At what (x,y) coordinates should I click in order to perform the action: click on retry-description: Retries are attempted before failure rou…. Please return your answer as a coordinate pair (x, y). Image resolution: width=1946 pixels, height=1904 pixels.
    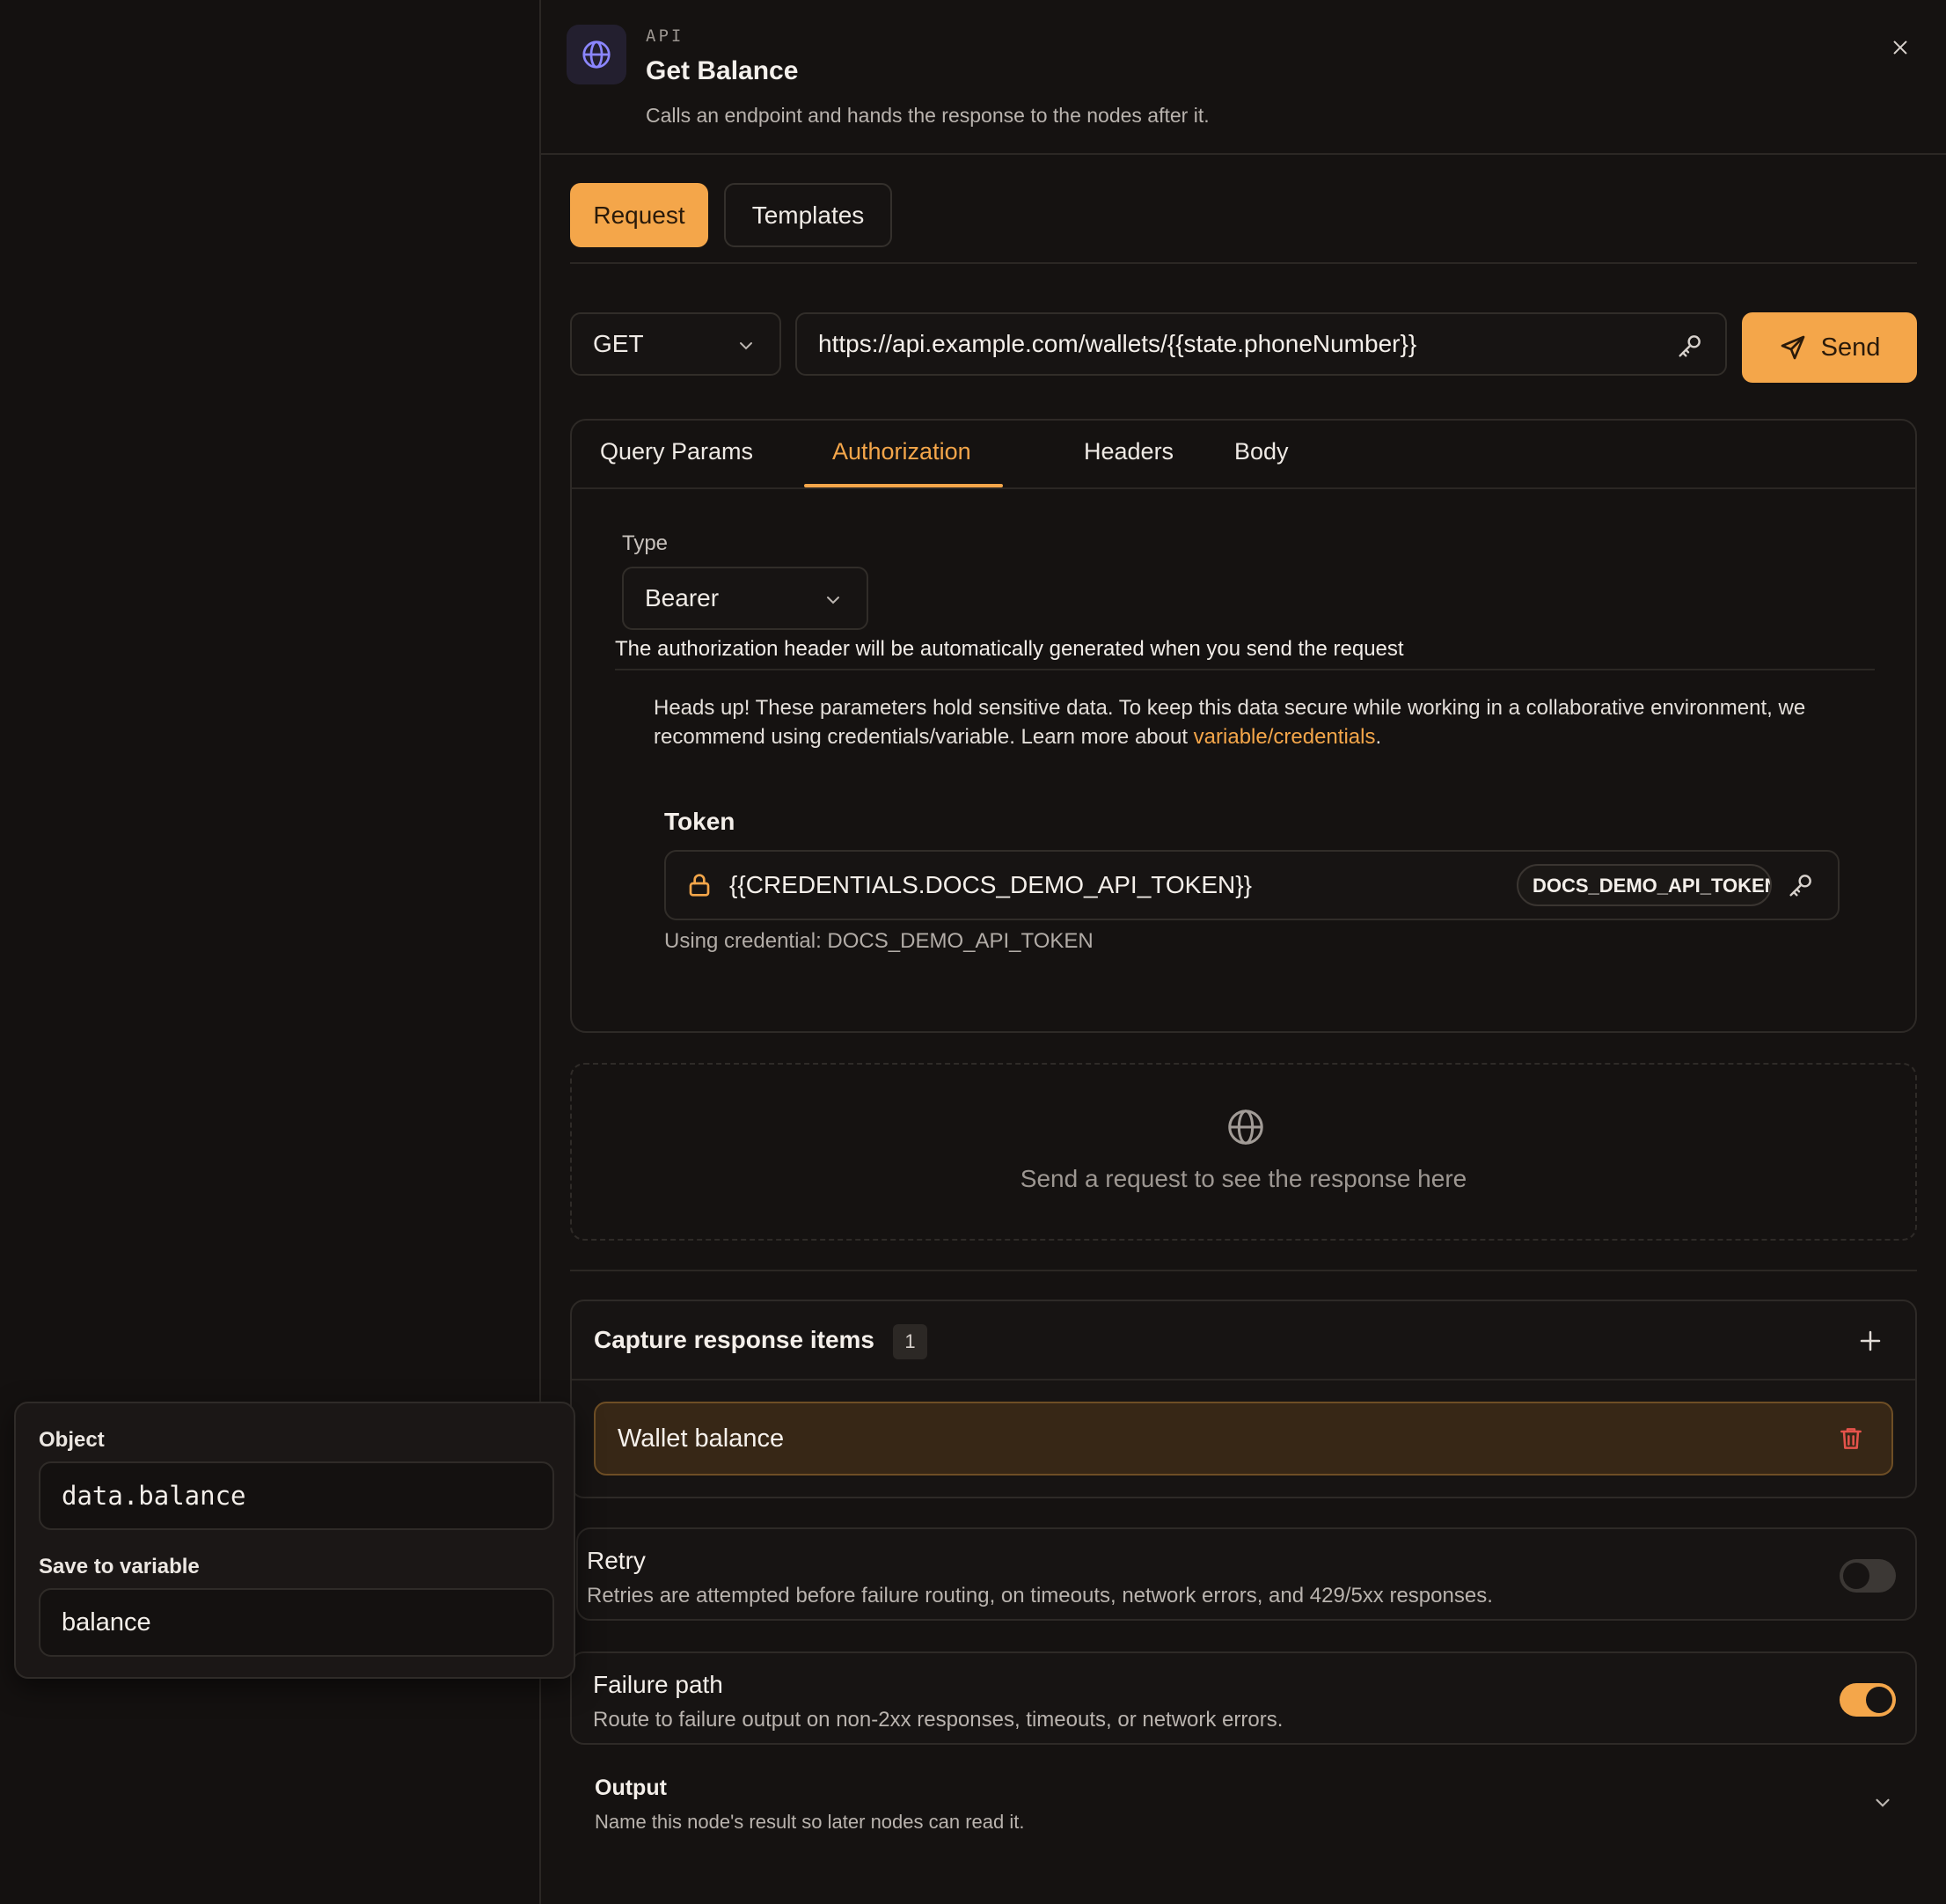
    Looking at the image, I should click on (1040, 1595).